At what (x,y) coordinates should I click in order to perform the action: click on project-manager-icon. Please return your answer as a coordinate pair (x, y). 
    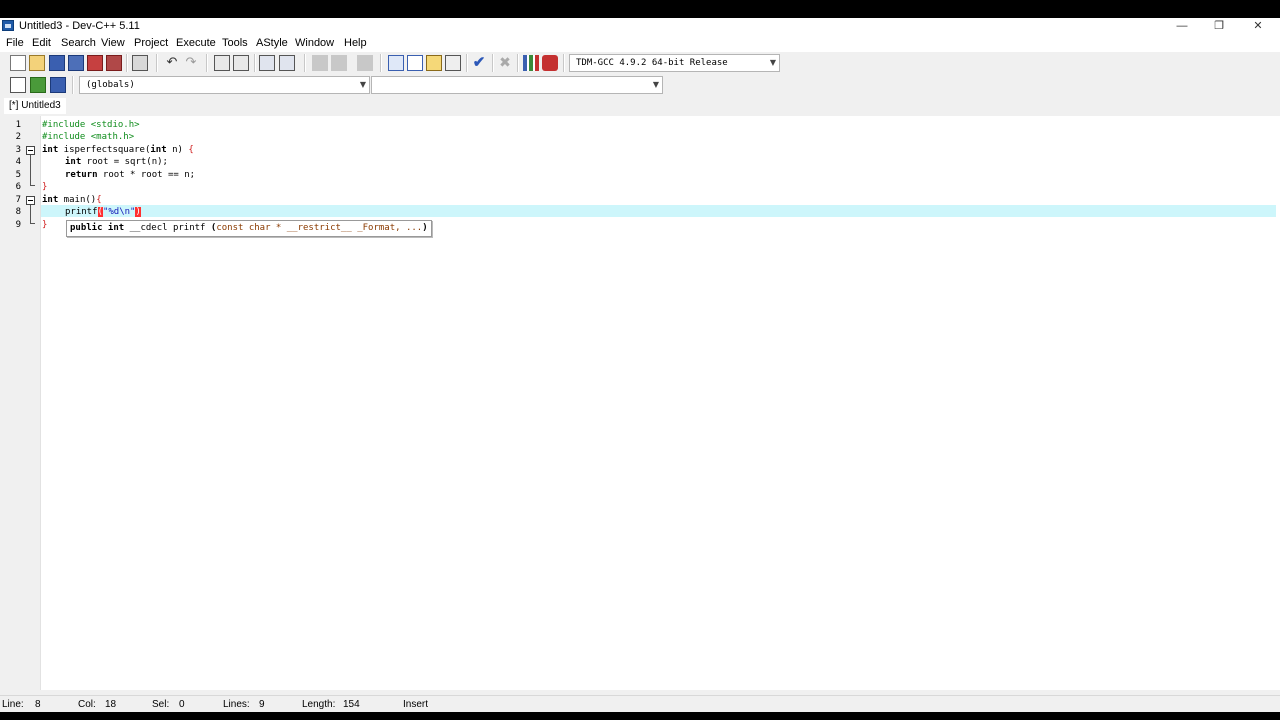
    Looking at the image, I should click on (396, 63).